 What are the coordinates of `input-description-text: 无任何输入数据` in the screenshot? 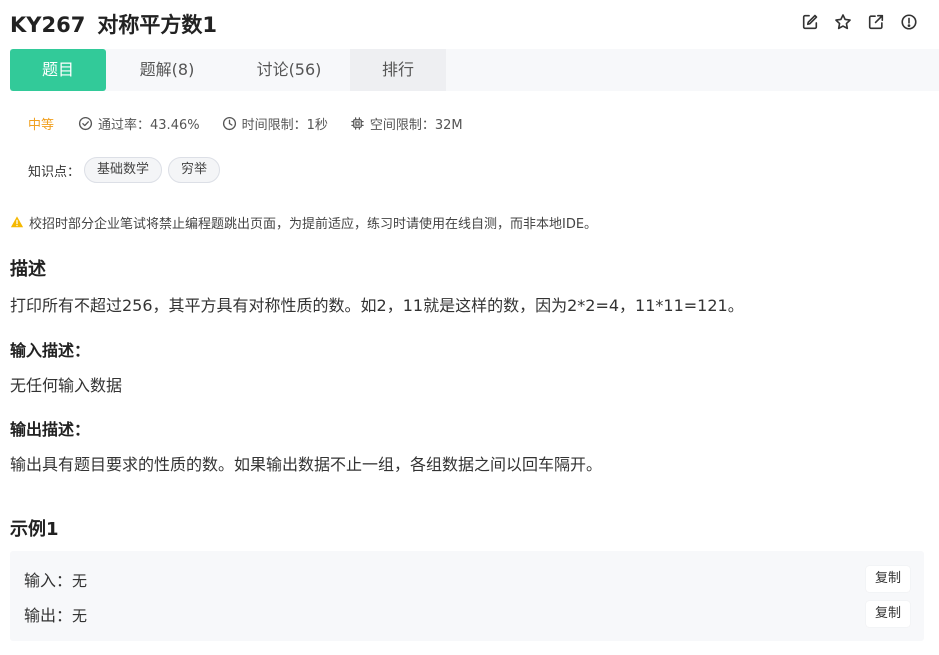 It's located at (66, 385).